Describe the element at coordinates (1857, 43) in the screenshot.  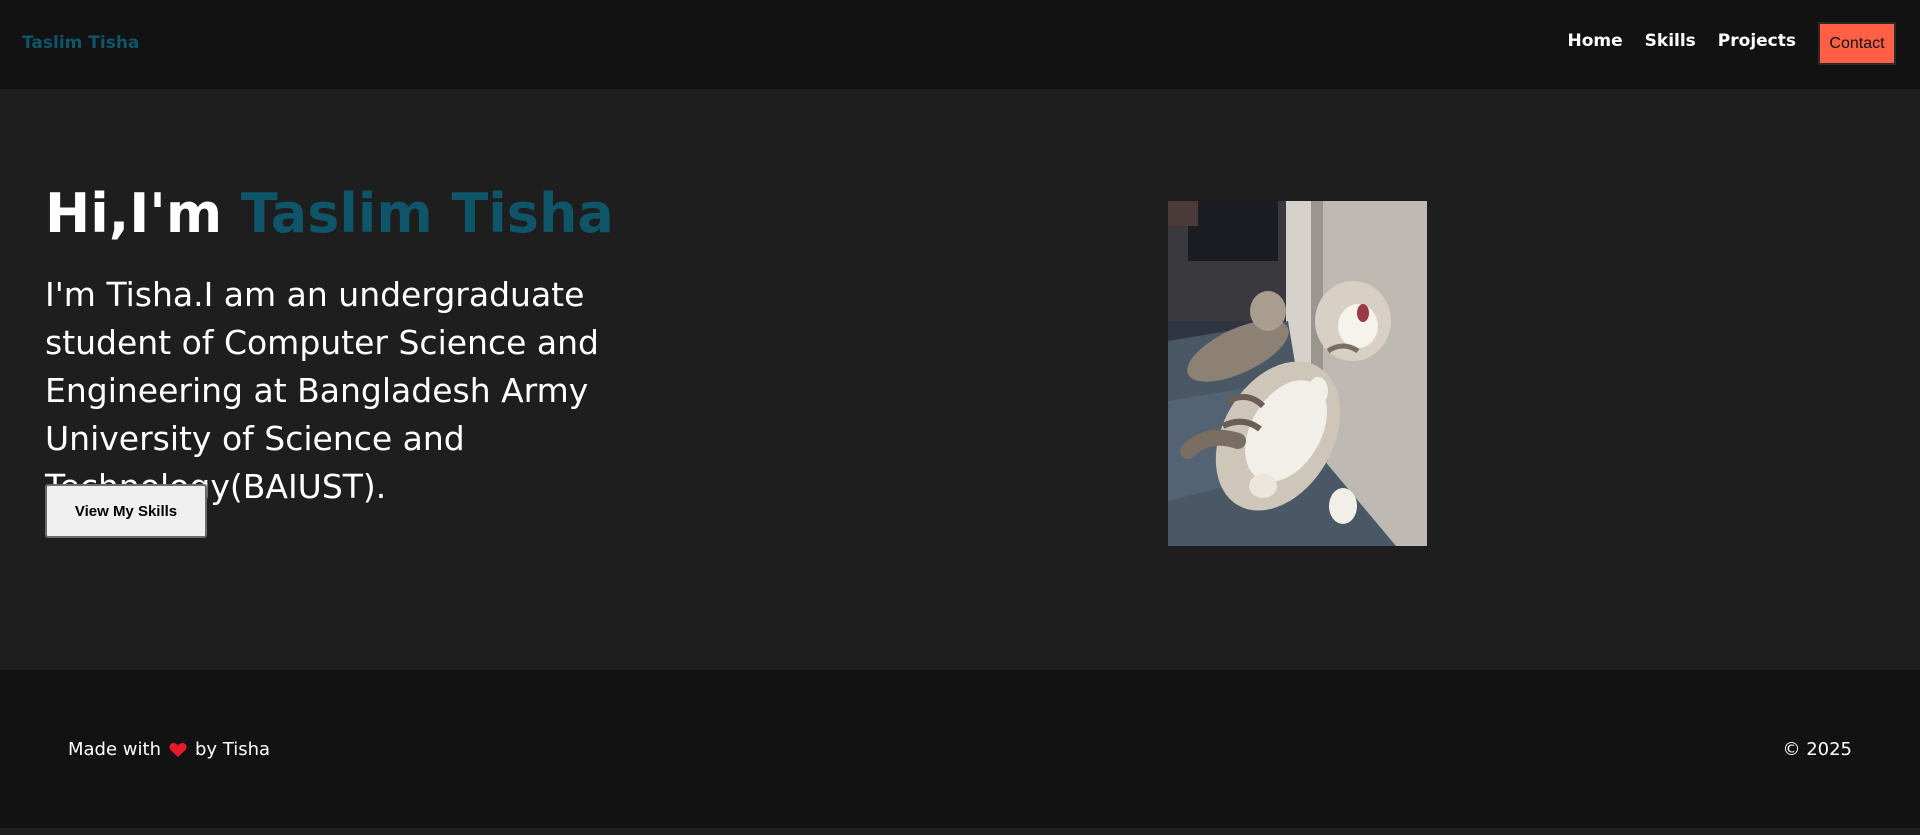
I see `contact-button: Contact` at that location.